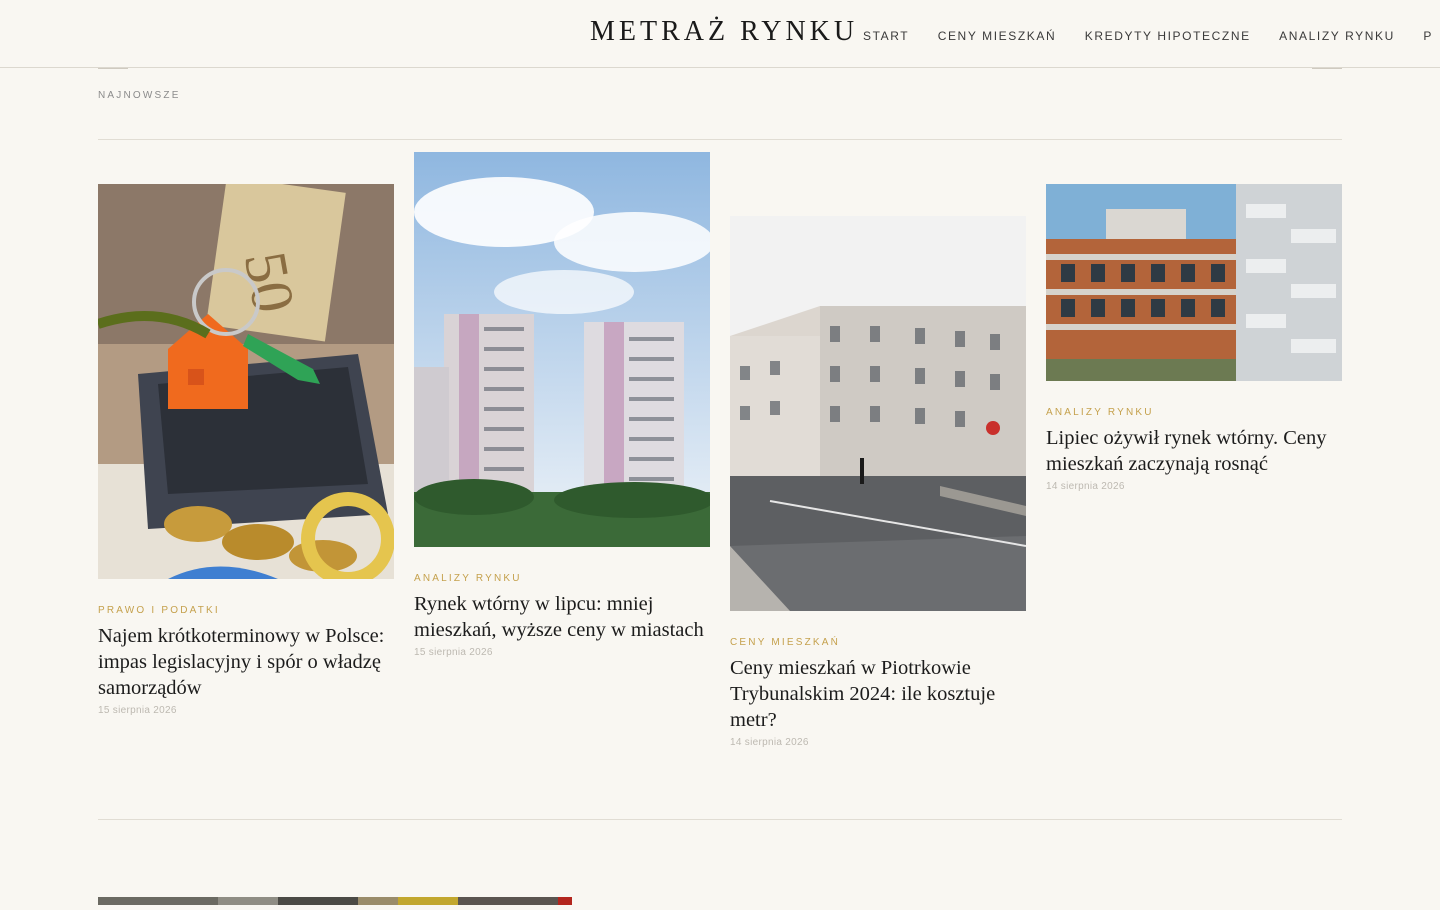  What do you see at coordinates (139, 95) in the screenshot?
I see `section-label: NAJNOWSZE` at bounding box center [139, 95].